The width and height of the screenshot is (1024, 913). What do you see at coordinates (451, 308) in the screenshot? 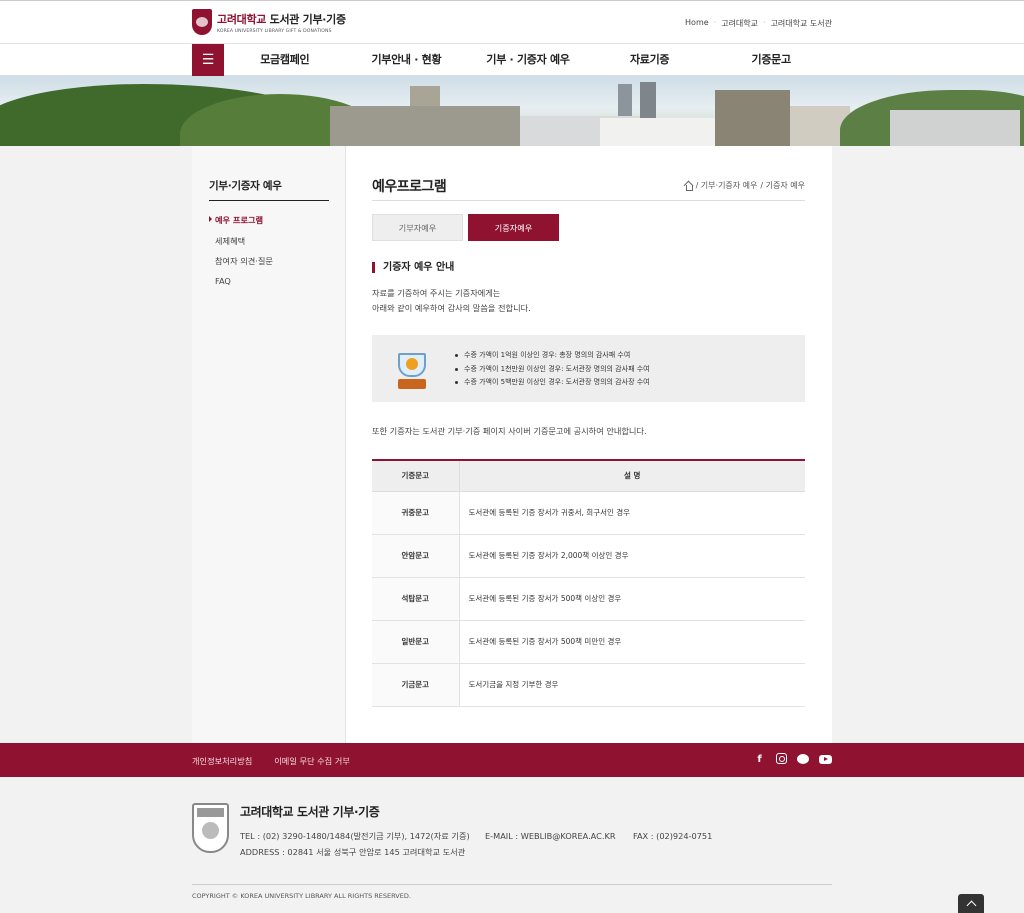
I see `intro-line: 아래와 같이 예우하여 감사의 말씀을 전합니다.` at bounding box center [451, 308].